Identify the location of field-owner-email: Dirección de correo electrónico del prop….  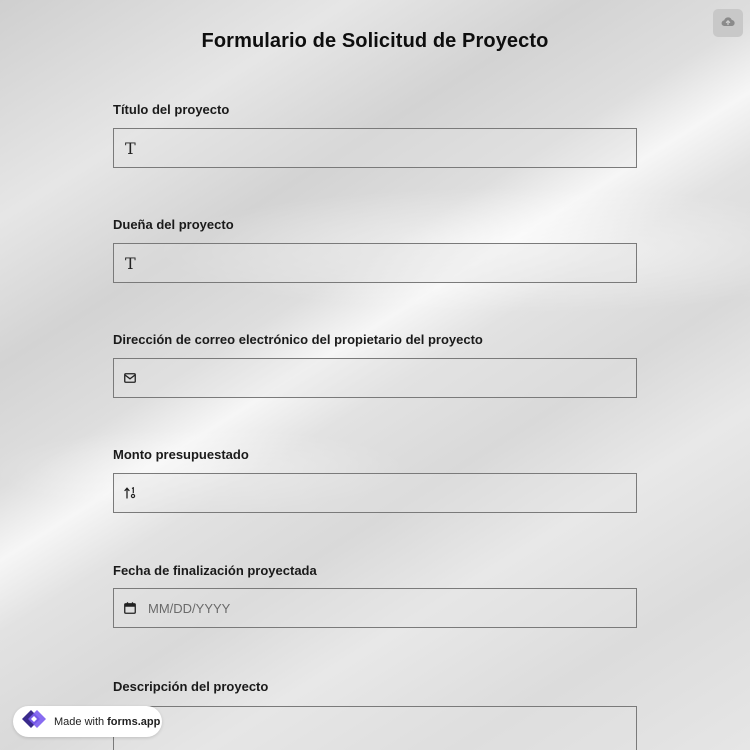
(375, 364).